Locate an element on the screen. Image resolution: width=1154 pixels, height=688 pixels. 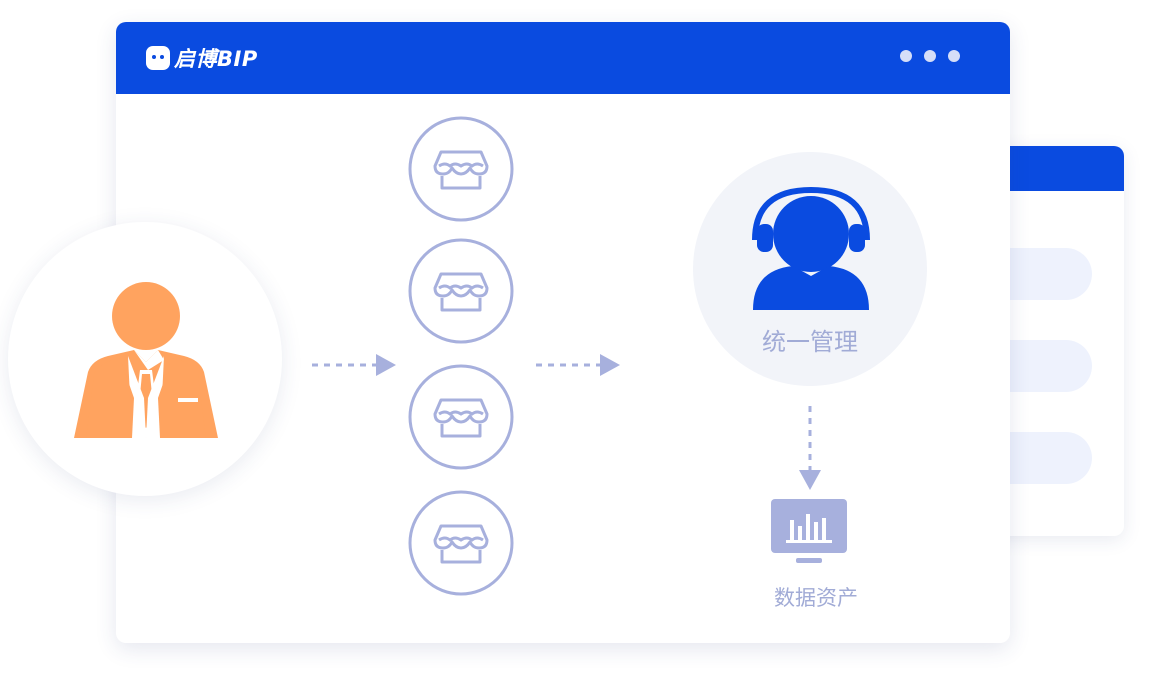
businessman-icon is located at coordinates (146, 360).